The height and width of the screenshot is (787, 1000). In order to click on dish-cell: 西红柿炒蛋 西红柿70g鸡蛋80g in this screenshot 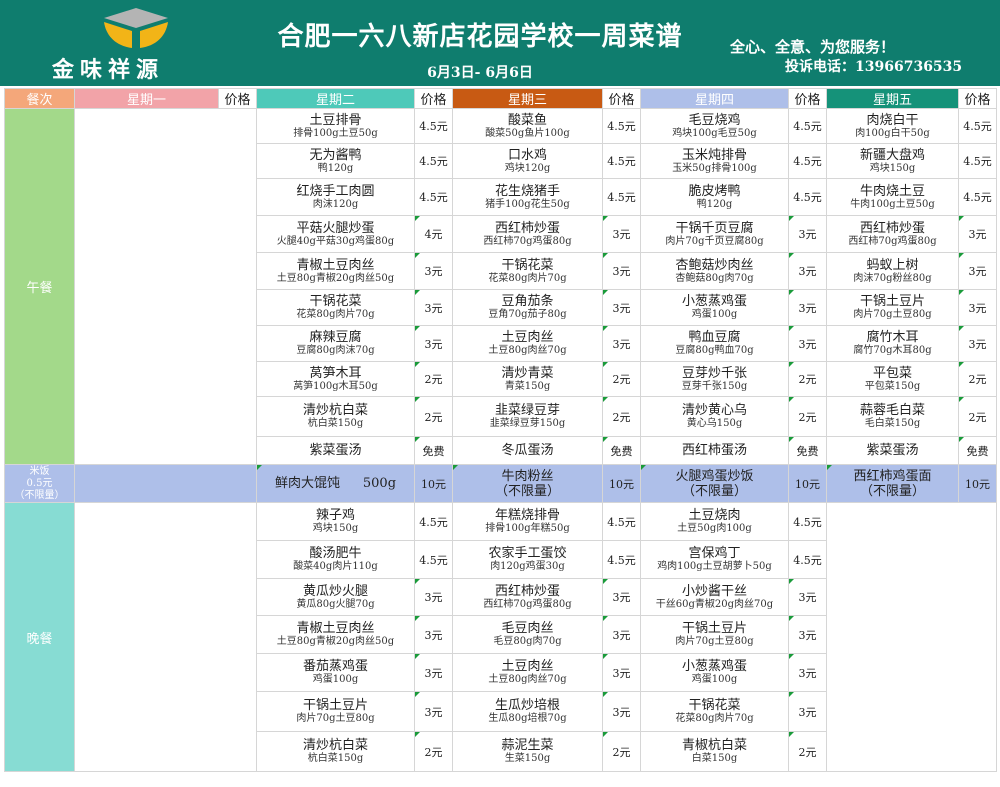, I will do `click(527, 234)`.